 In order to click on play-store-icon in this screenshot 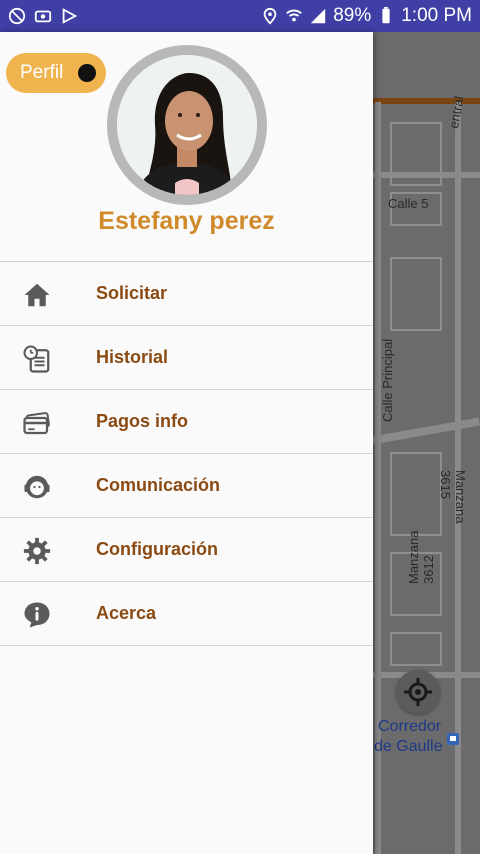, I will do `click(70, 16)`.